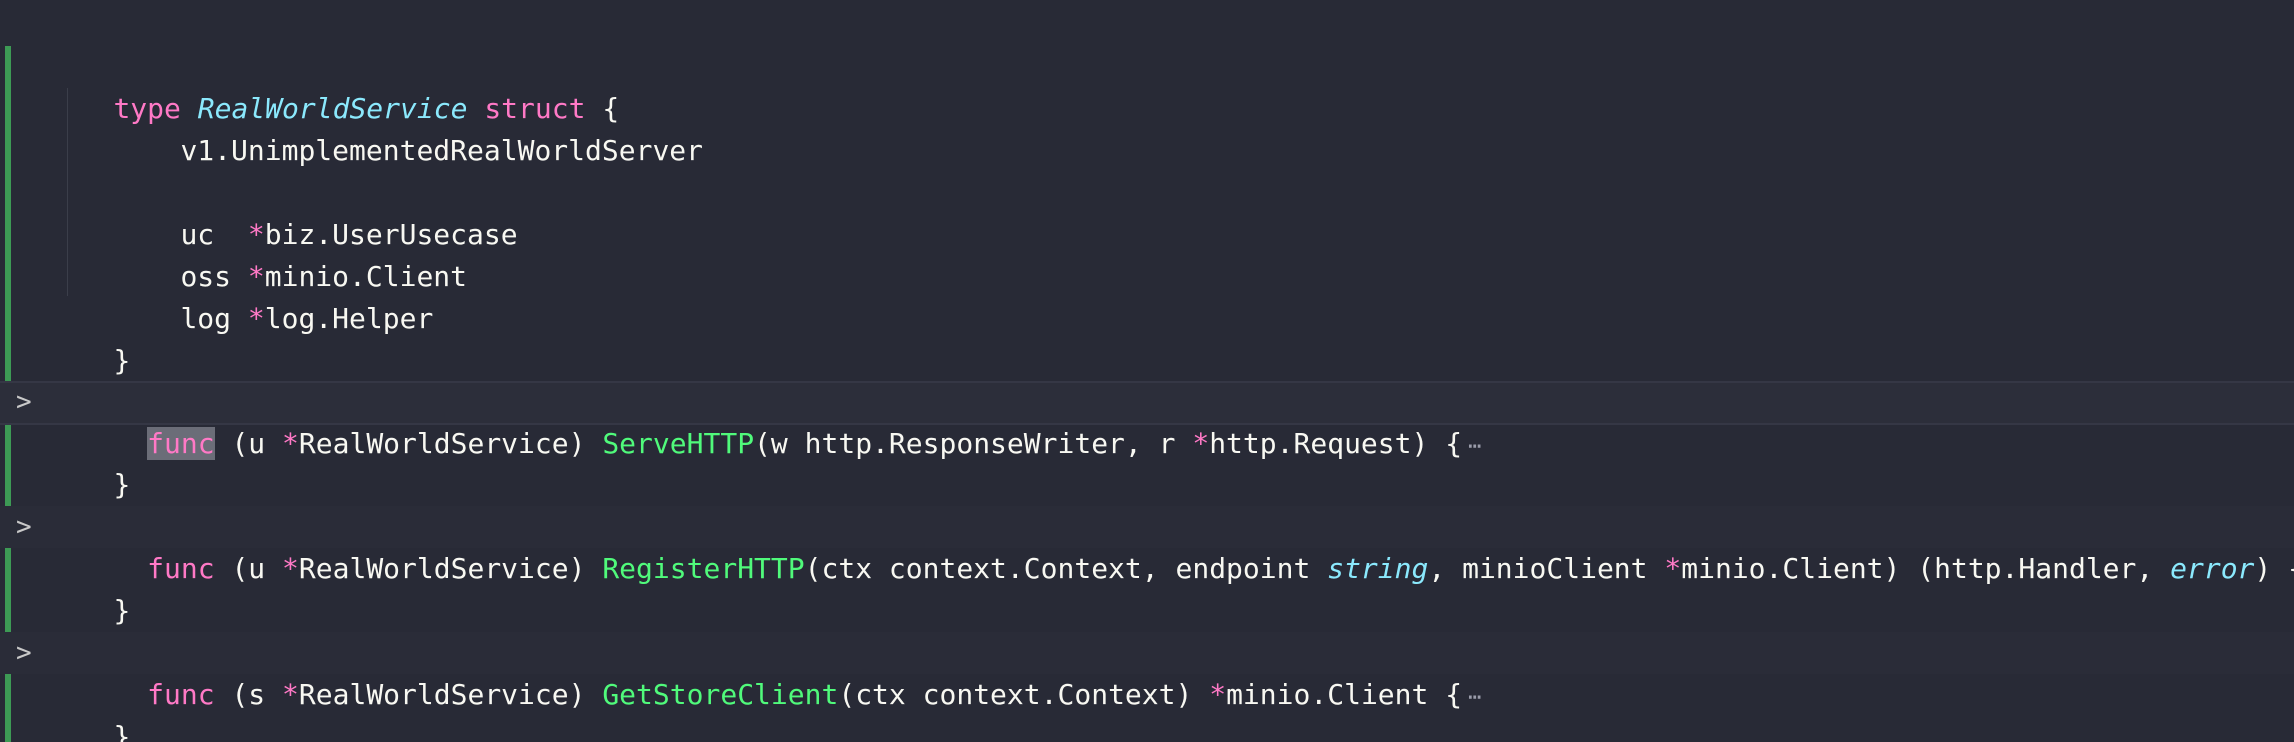  I want to click on field-name: log, so click(206, 318).